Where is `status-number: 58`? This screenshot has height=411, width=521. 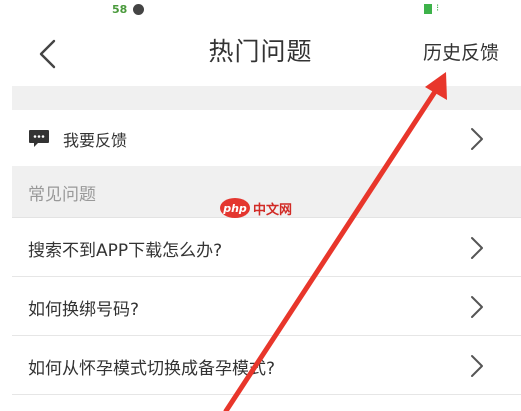
status-number: 58 is located at coordinates (120, 9).